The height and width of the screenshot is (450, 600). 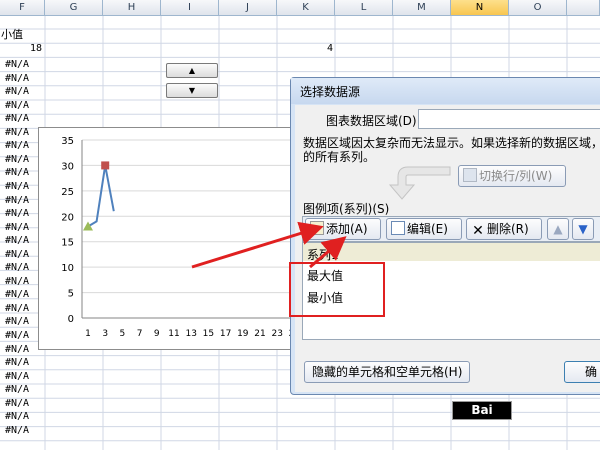 I want to click on watermark-logo: Bai, so click(x=482, y=410).